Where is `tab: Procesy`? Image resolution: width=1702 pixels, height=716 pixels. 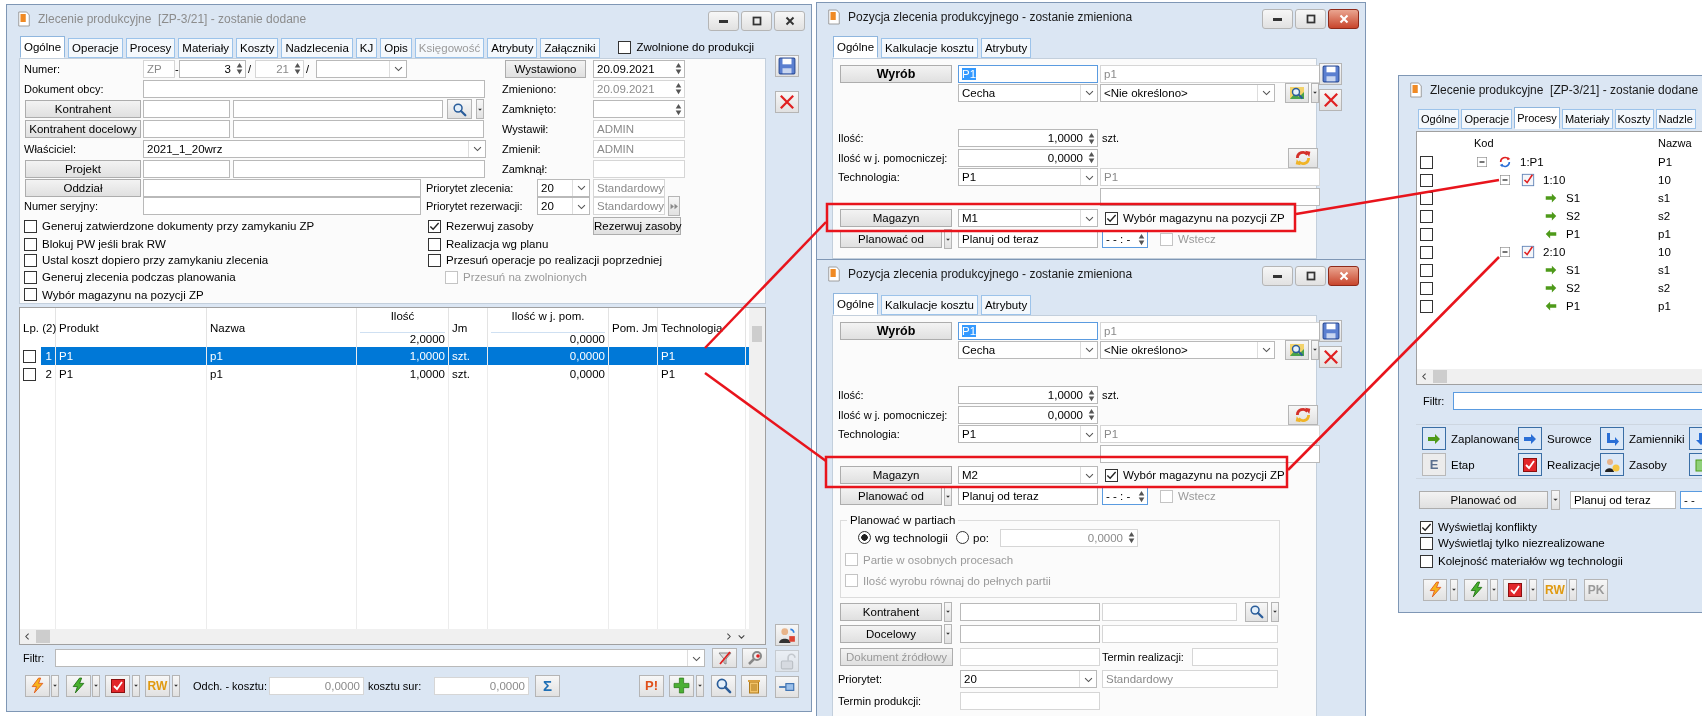
tab: Procesy is located at coordinates (1537, 118).